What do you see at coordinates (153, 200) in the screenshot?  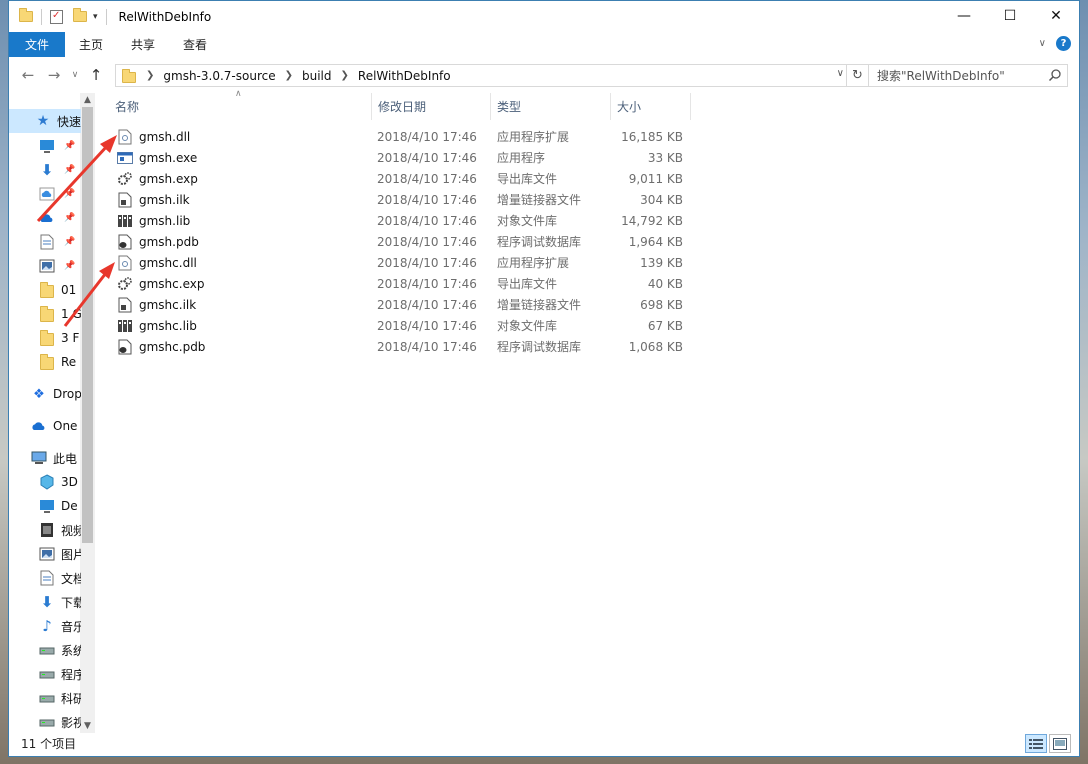 I see `file-name-cell: gmsh.ilk` at bounding box center [153, 200].